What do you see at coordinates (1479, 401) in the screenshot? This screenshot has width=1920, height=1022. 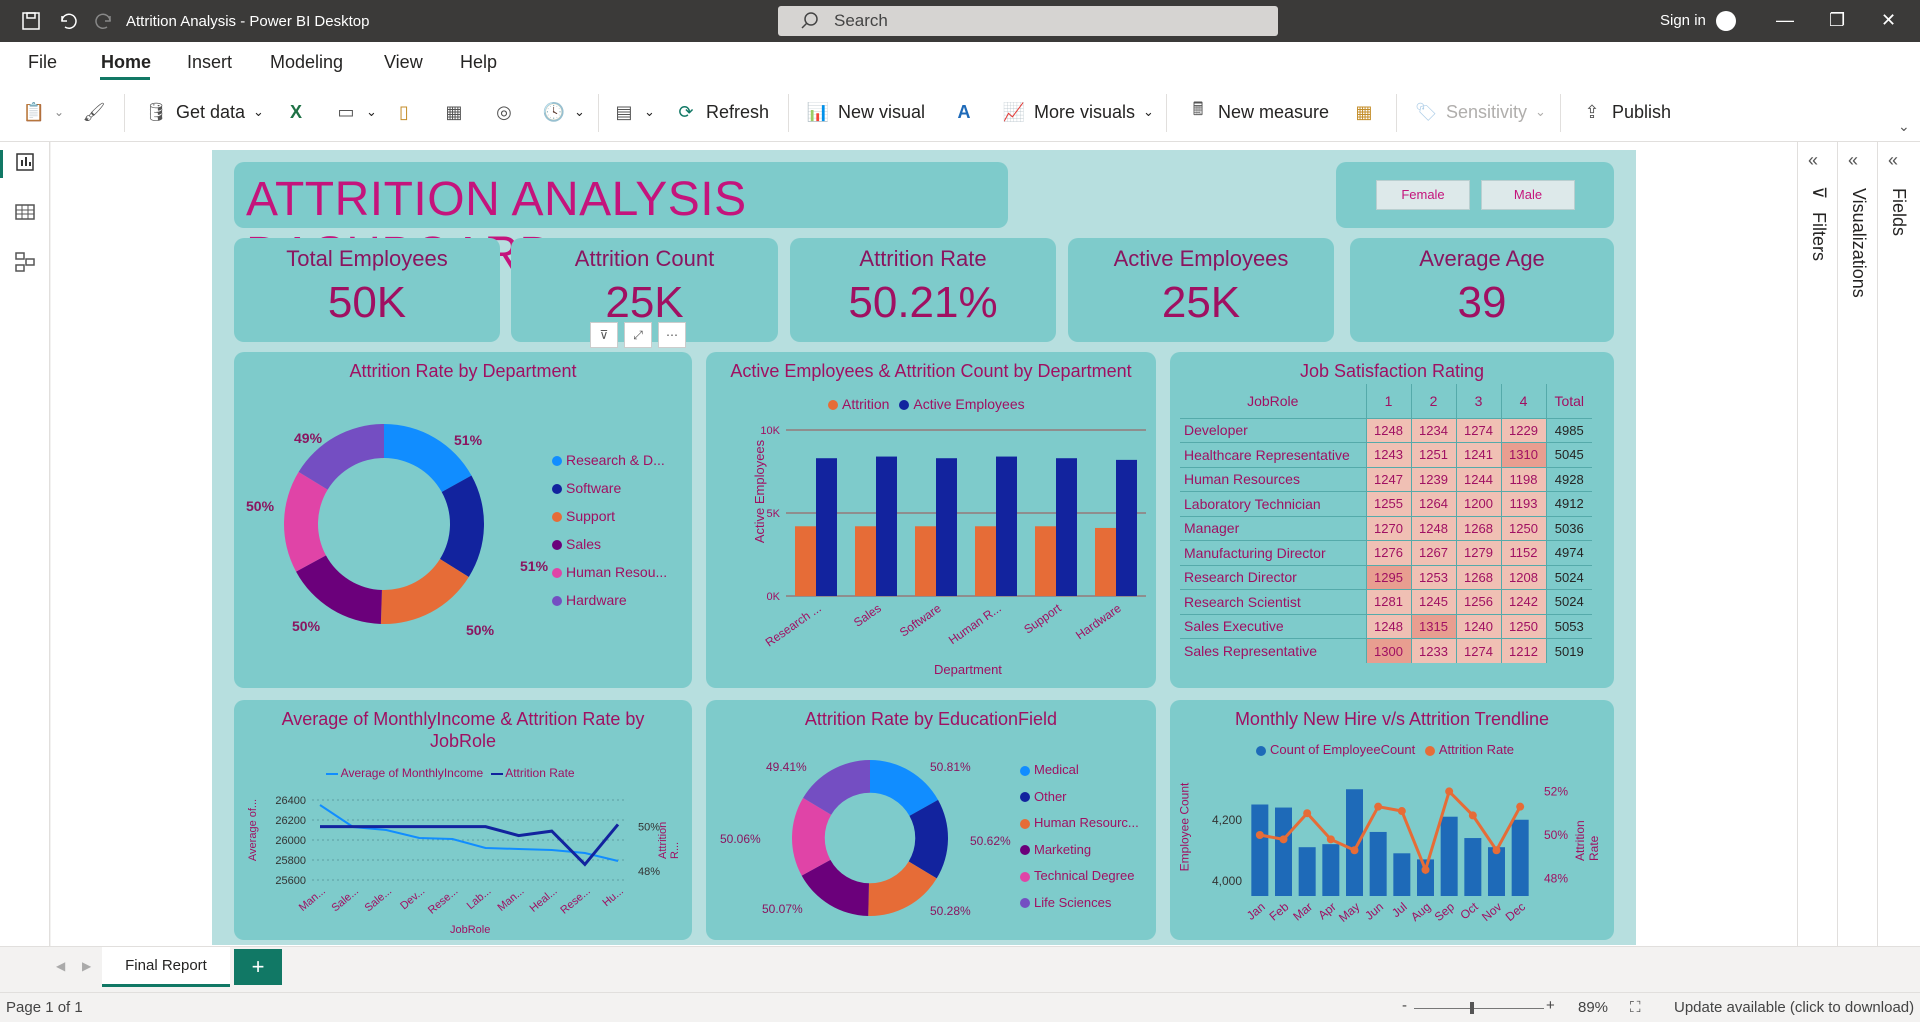 I see `column-header: 3` at bounding box center [1479, 401].